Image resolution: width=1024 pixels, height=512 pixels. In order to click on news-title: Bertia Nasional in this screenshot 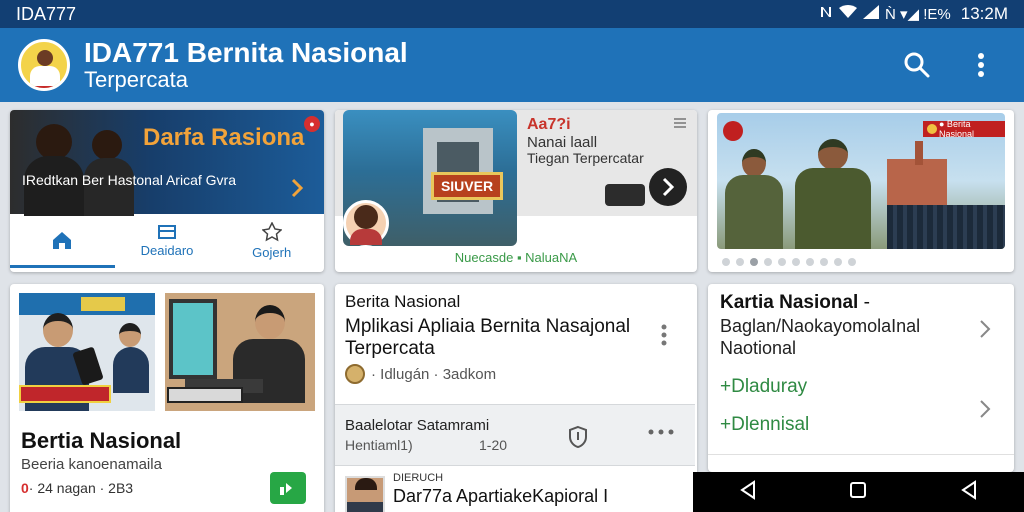, I will do `click(101, 441)`.